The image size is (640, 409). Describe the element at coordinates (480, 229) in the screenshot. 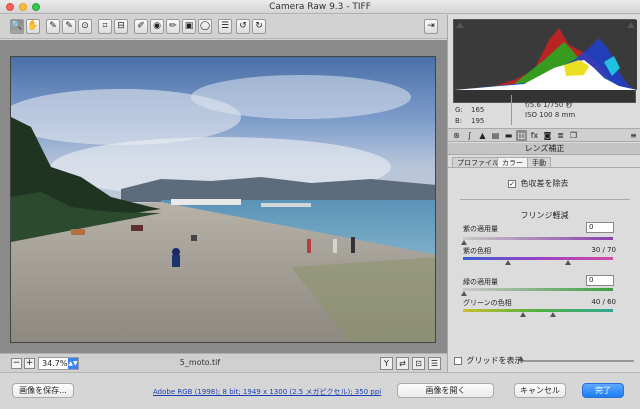

I see `purple-amount-label: 紫の適用量` at that location.